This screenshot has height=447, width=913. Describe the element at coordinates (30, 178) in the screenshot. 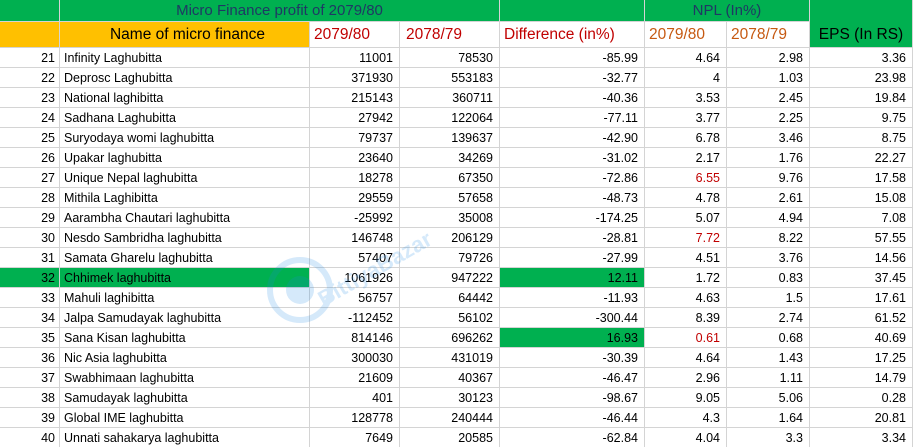

I see `serial-number: 27` at that location.